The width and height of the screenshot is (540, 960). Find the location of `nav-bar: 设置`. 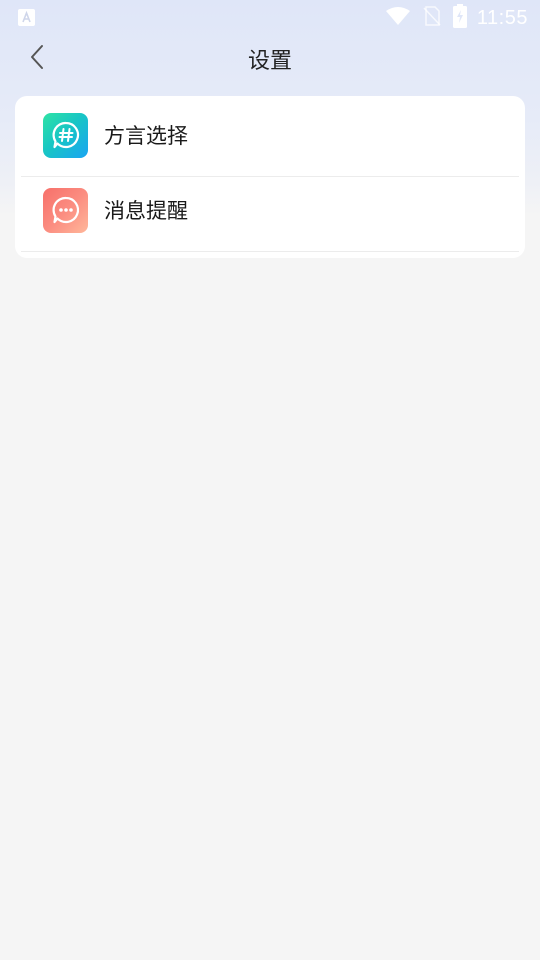

nav-bar: 设置 is located at coordinates (270, 59).